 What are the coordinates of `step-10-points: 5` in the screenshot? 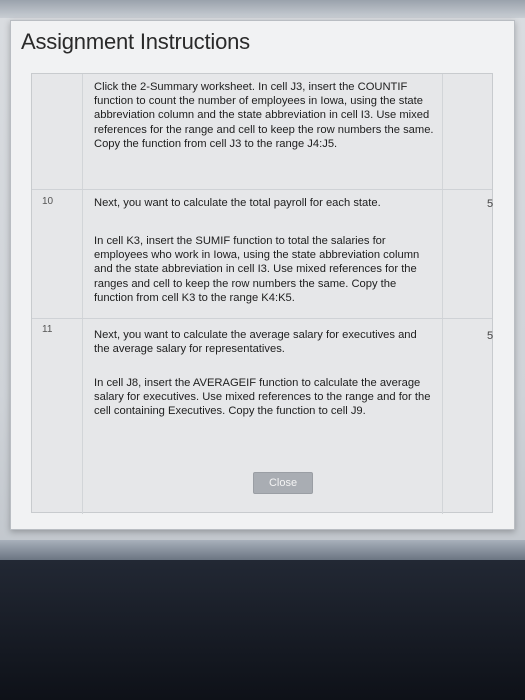 It's located at (490, 204).